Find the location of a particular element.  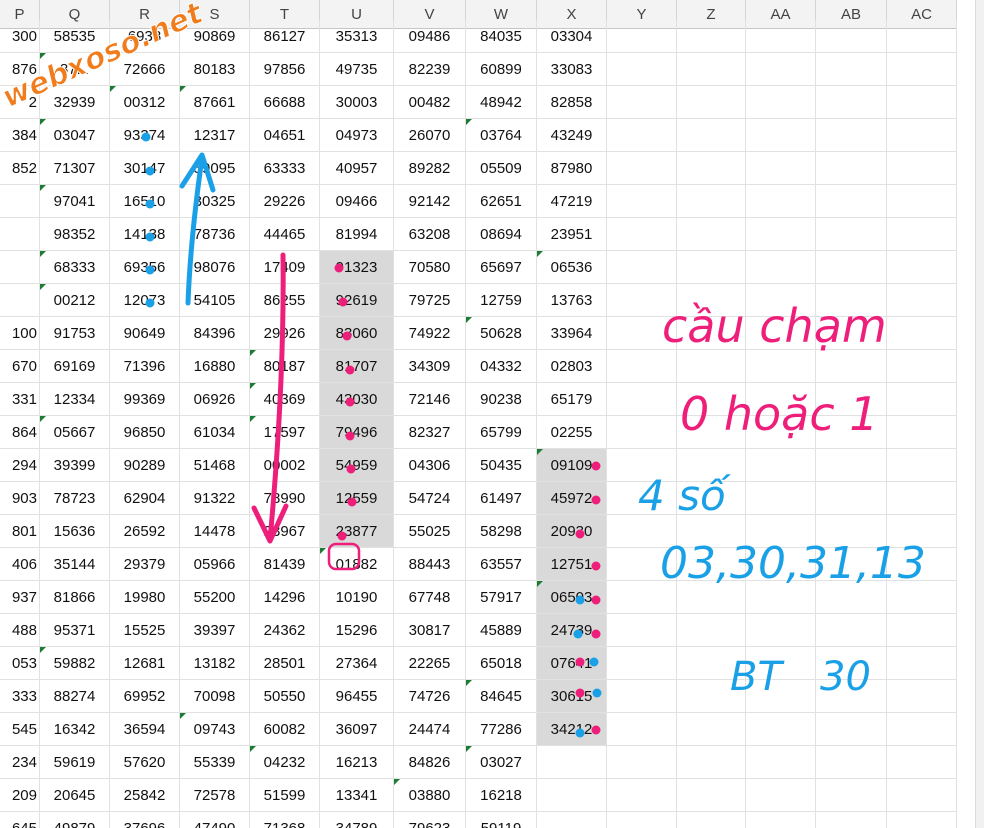

cell-z-r10 is located at coordinates (711, 366).